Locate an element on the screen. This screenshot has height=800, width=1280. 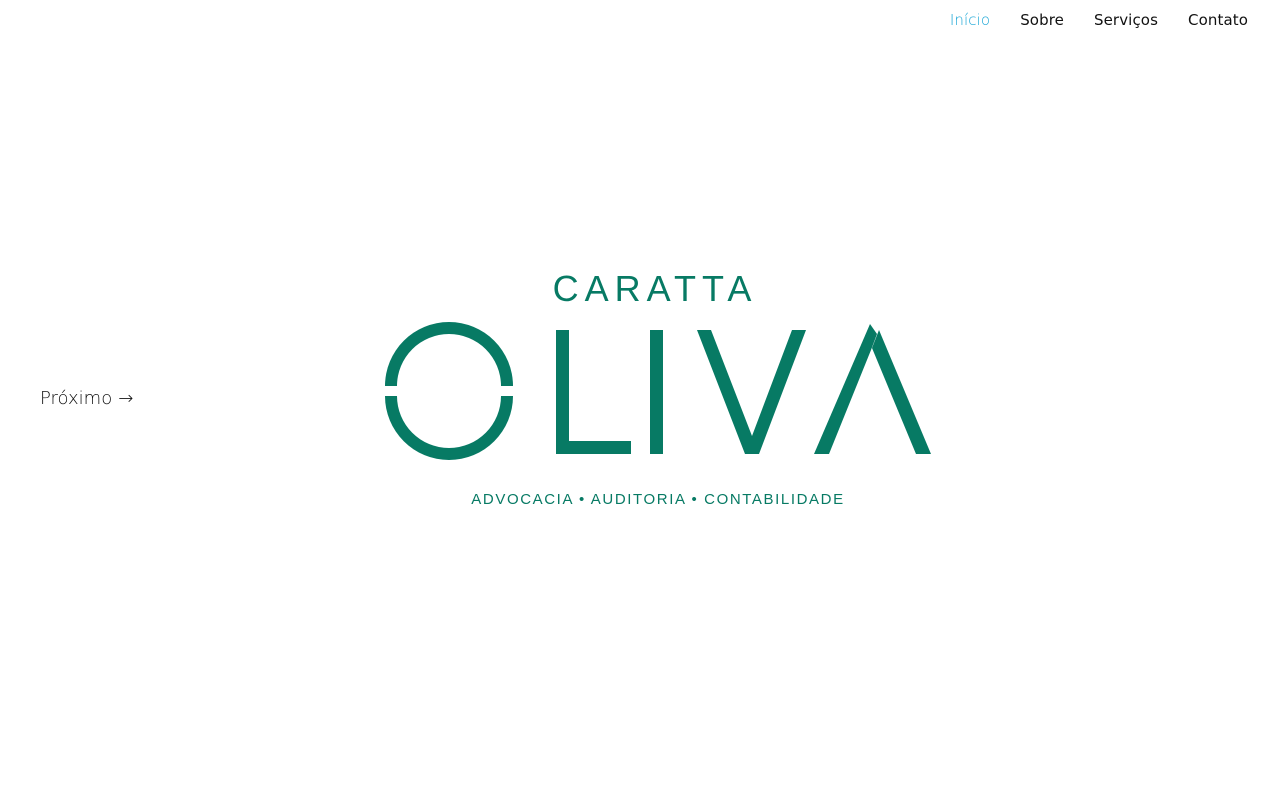
next-slide-button: Próximo → is located at coordinates (86, 398).